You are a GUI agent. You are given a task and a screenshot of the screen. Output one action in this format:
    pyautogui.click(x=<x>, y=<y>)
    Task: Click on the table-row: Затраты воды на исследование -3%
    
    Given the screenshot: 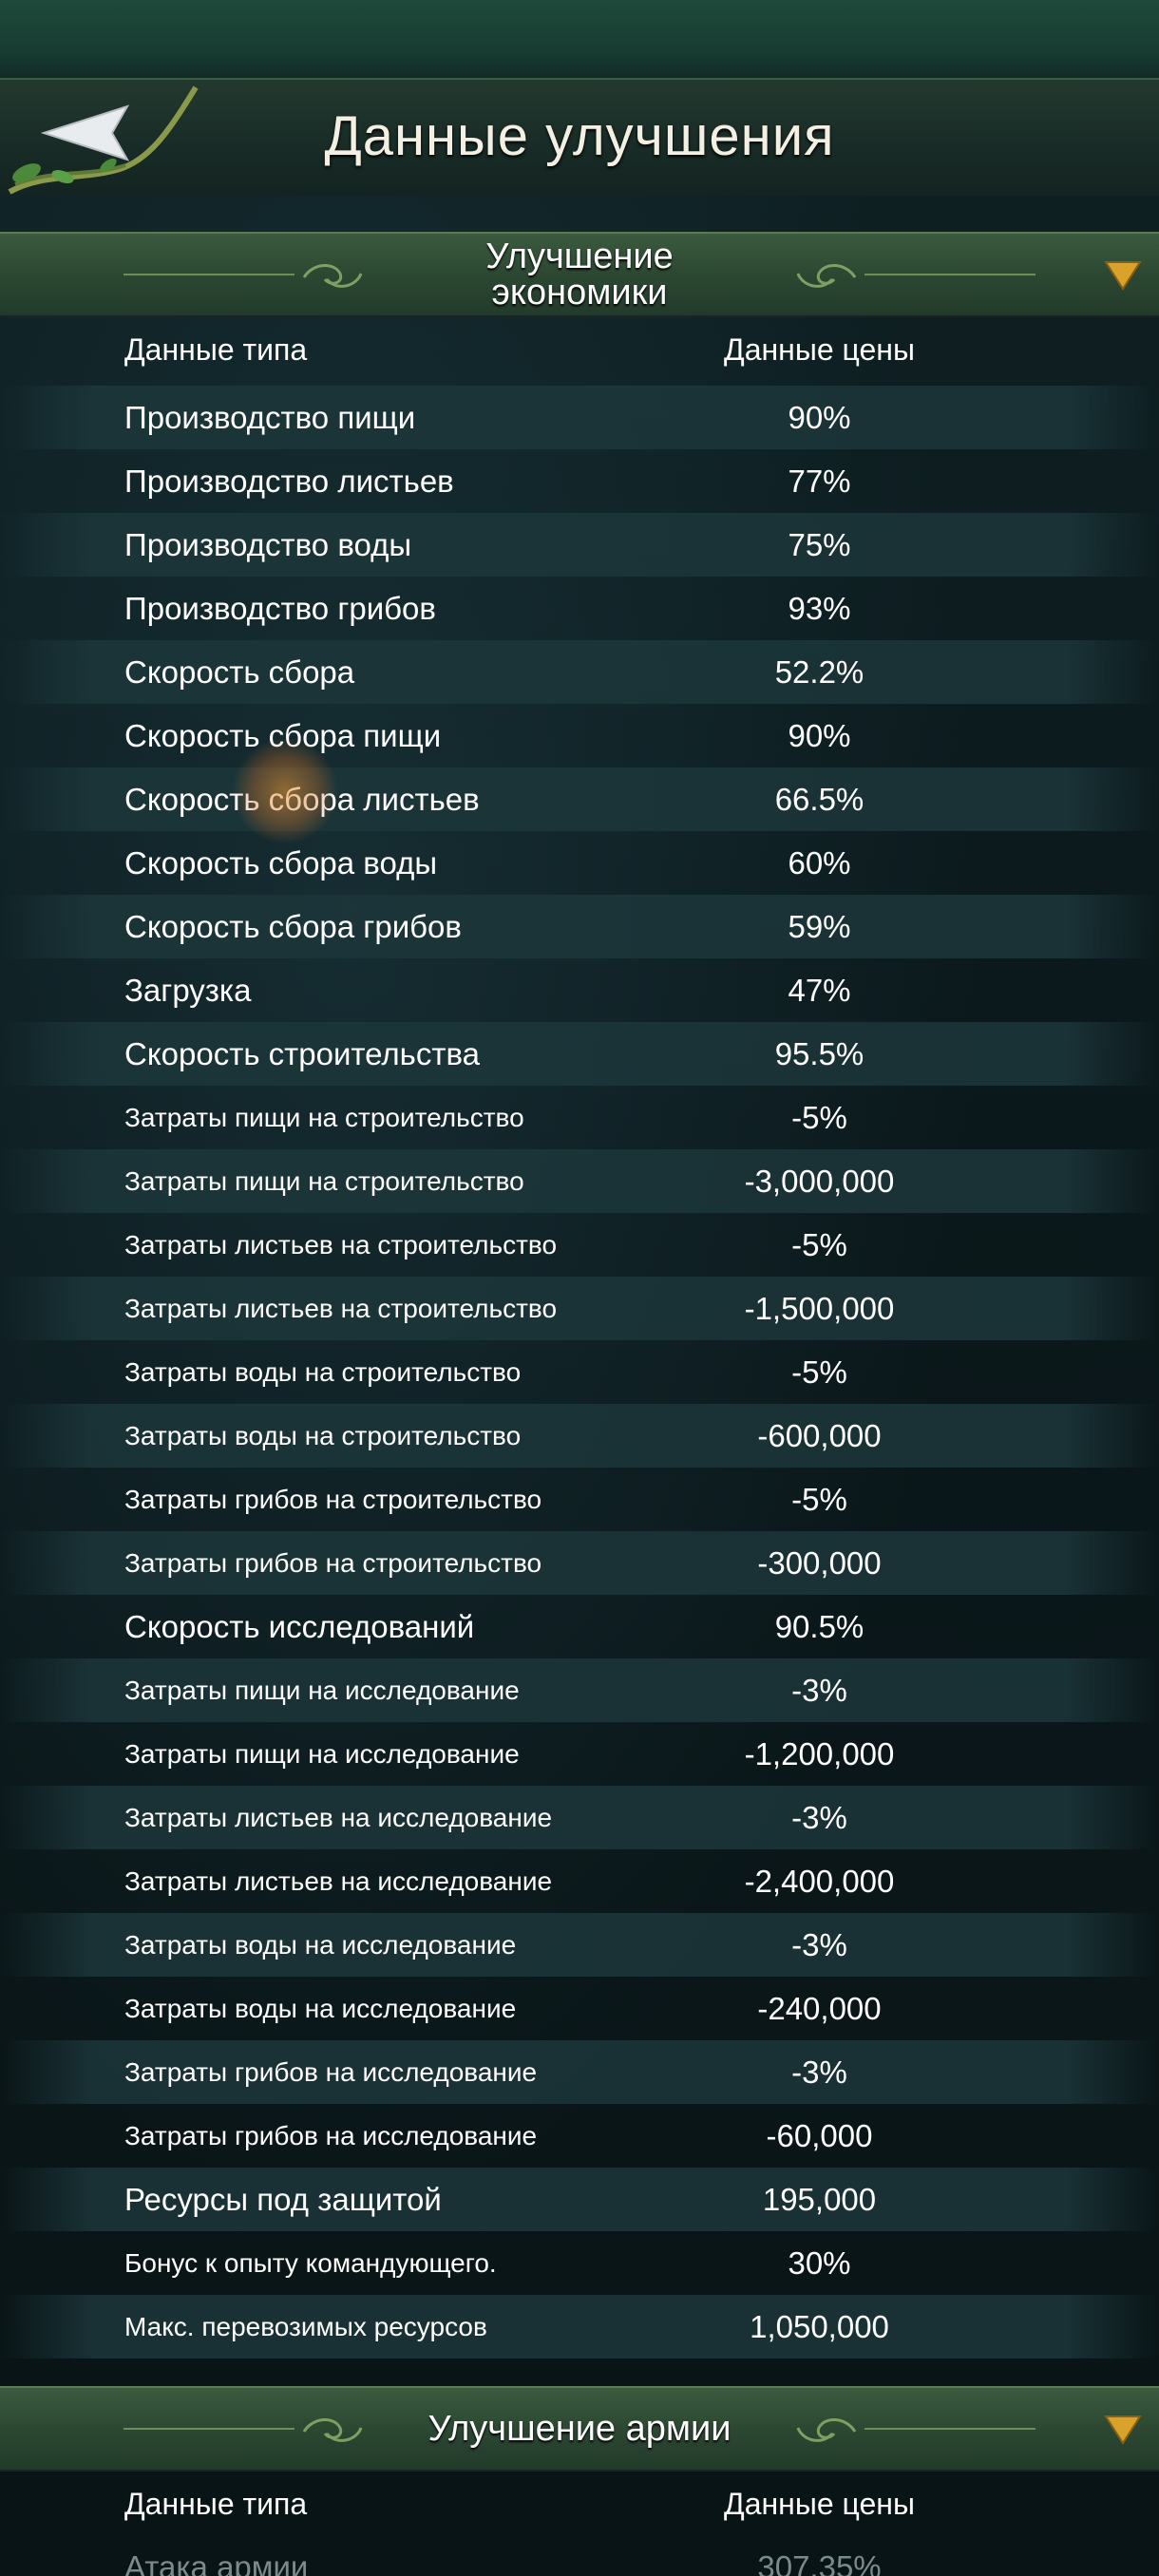 What is the action you would take?
    pyautogui.click(x=579, y=1945)
    